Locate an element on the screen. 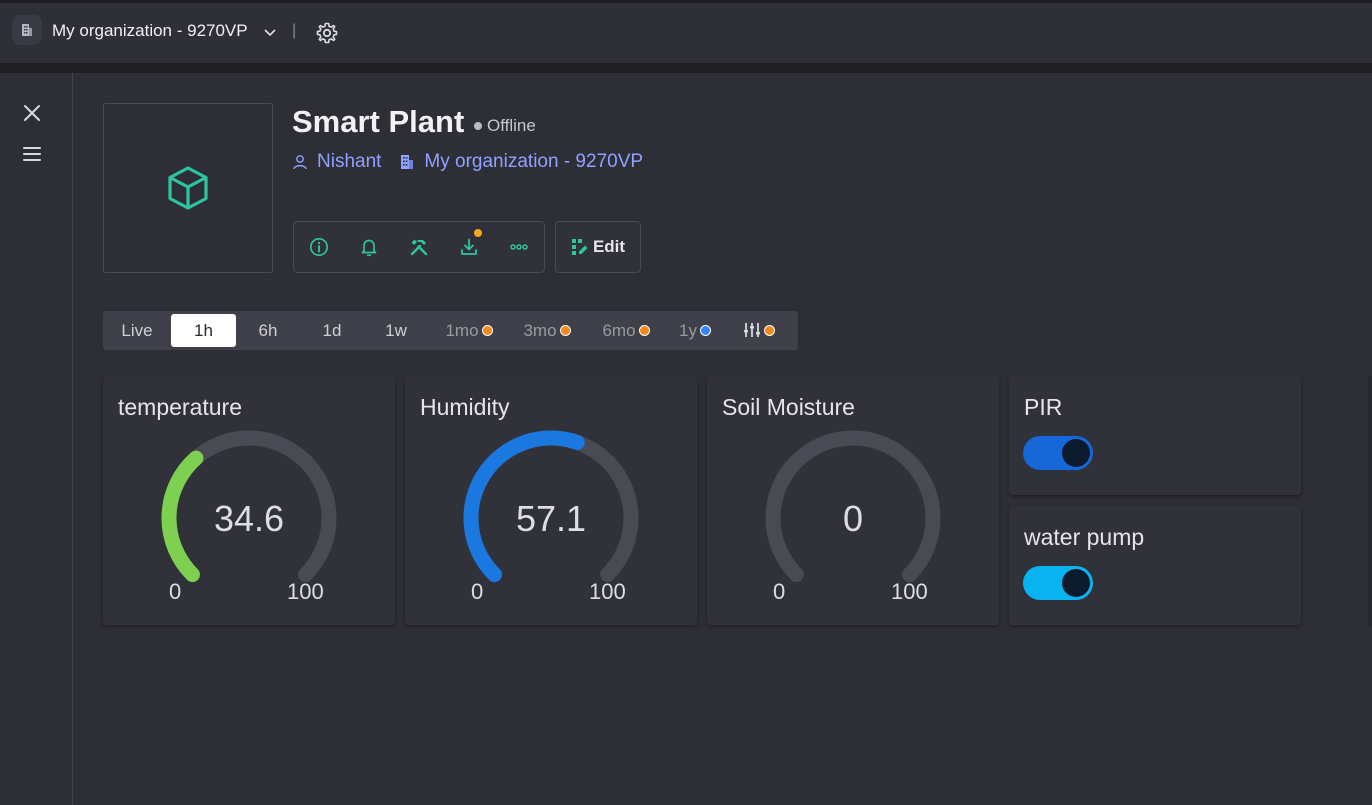  status-badge: Offline is located at coordinates (505, 126).